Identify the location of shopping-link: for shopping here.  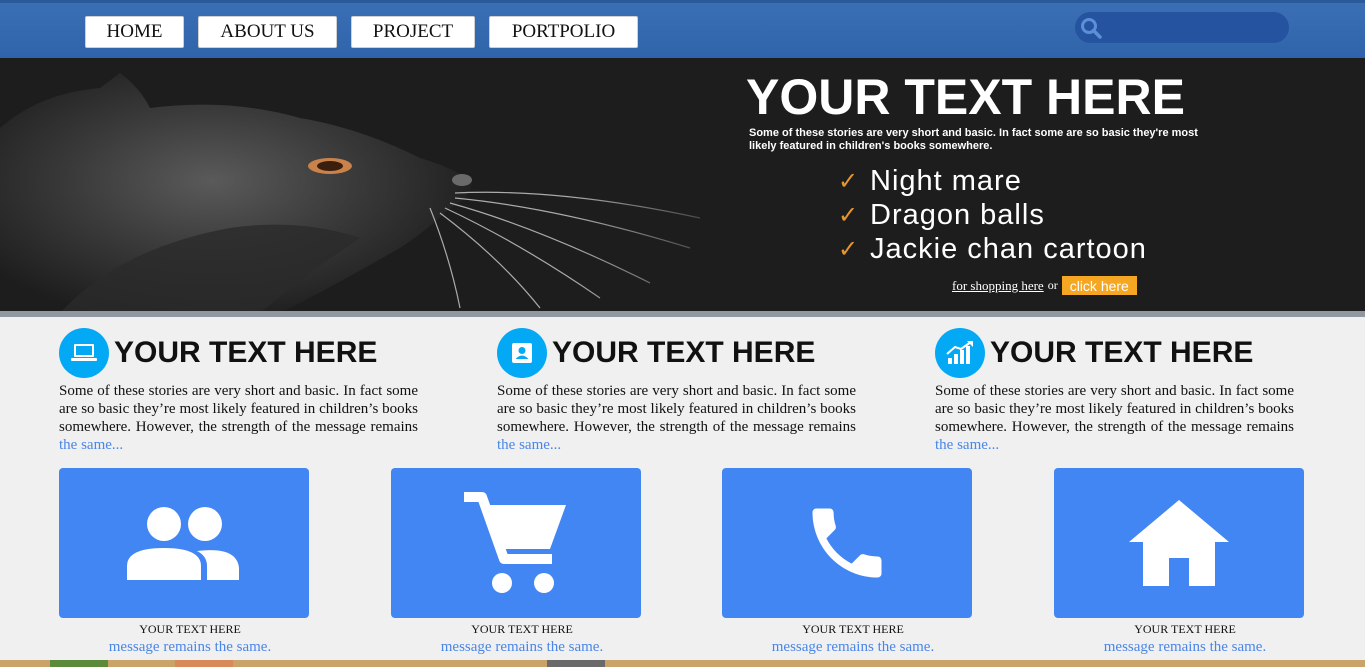
(998, 286).